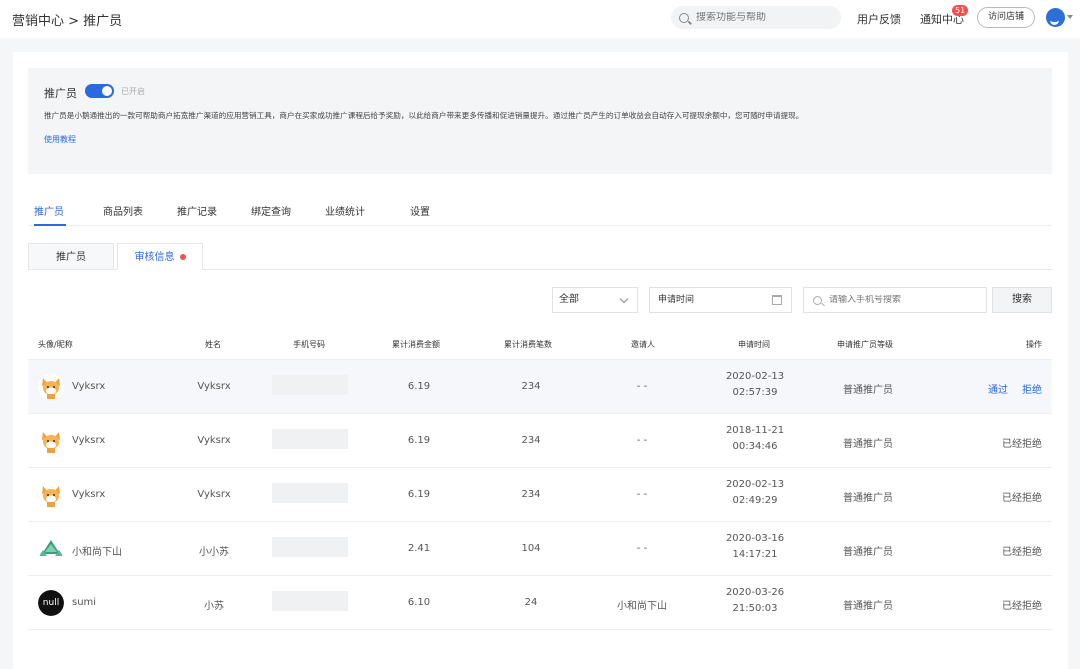  I want to click on total-count: 104, so click(531, 548).